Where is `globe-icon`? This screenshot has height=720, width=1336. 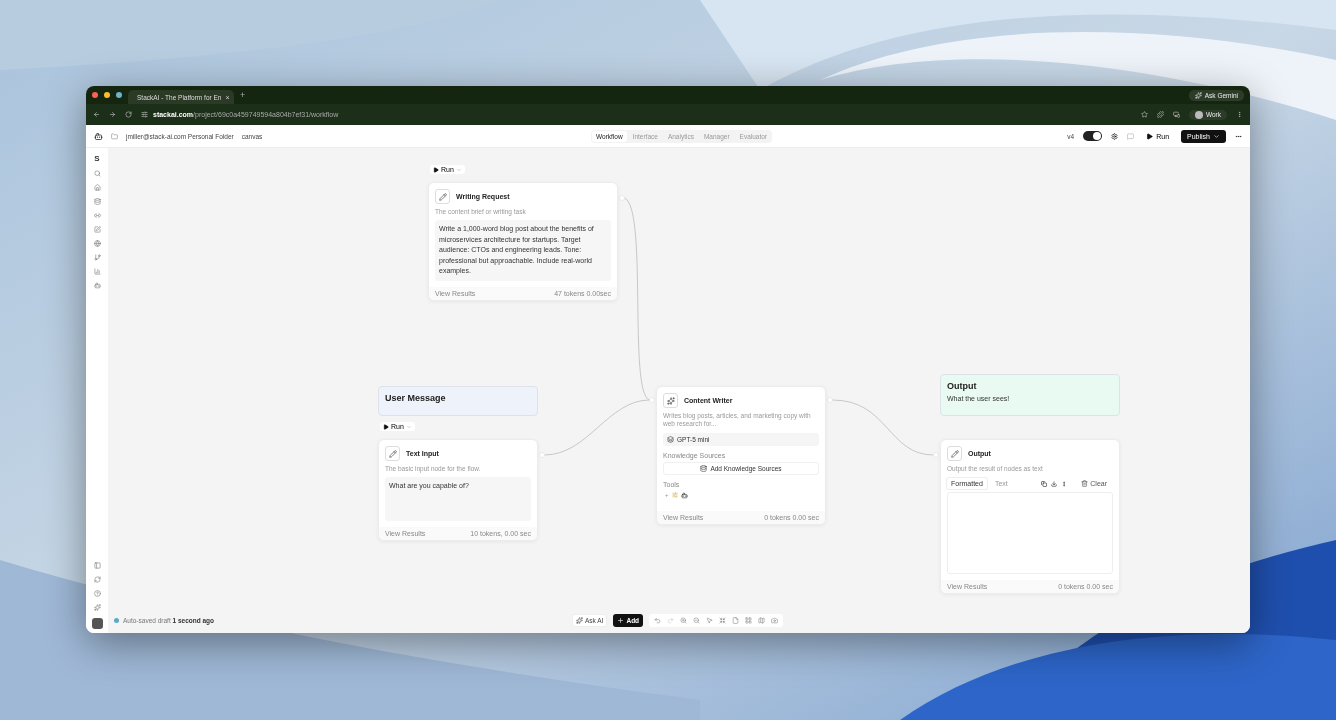
globe-icon is located at coordinates (97, 243).